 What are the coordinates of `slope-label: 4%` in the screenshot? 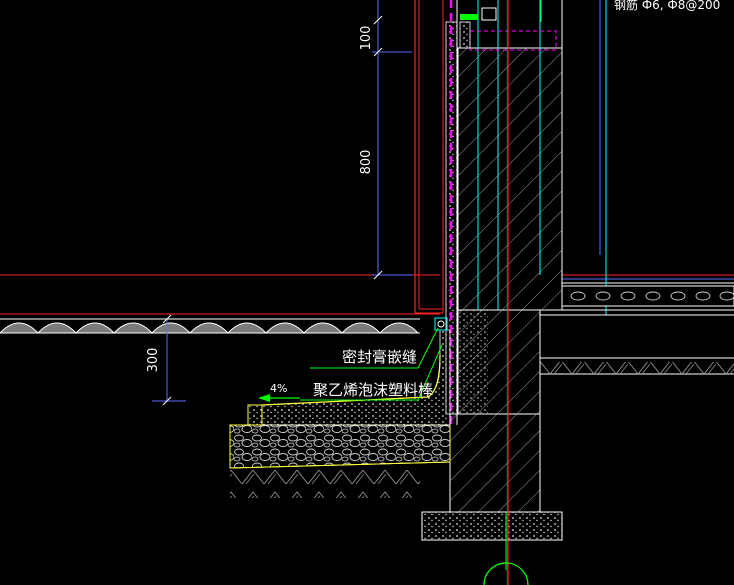 It's located at (278, 388).